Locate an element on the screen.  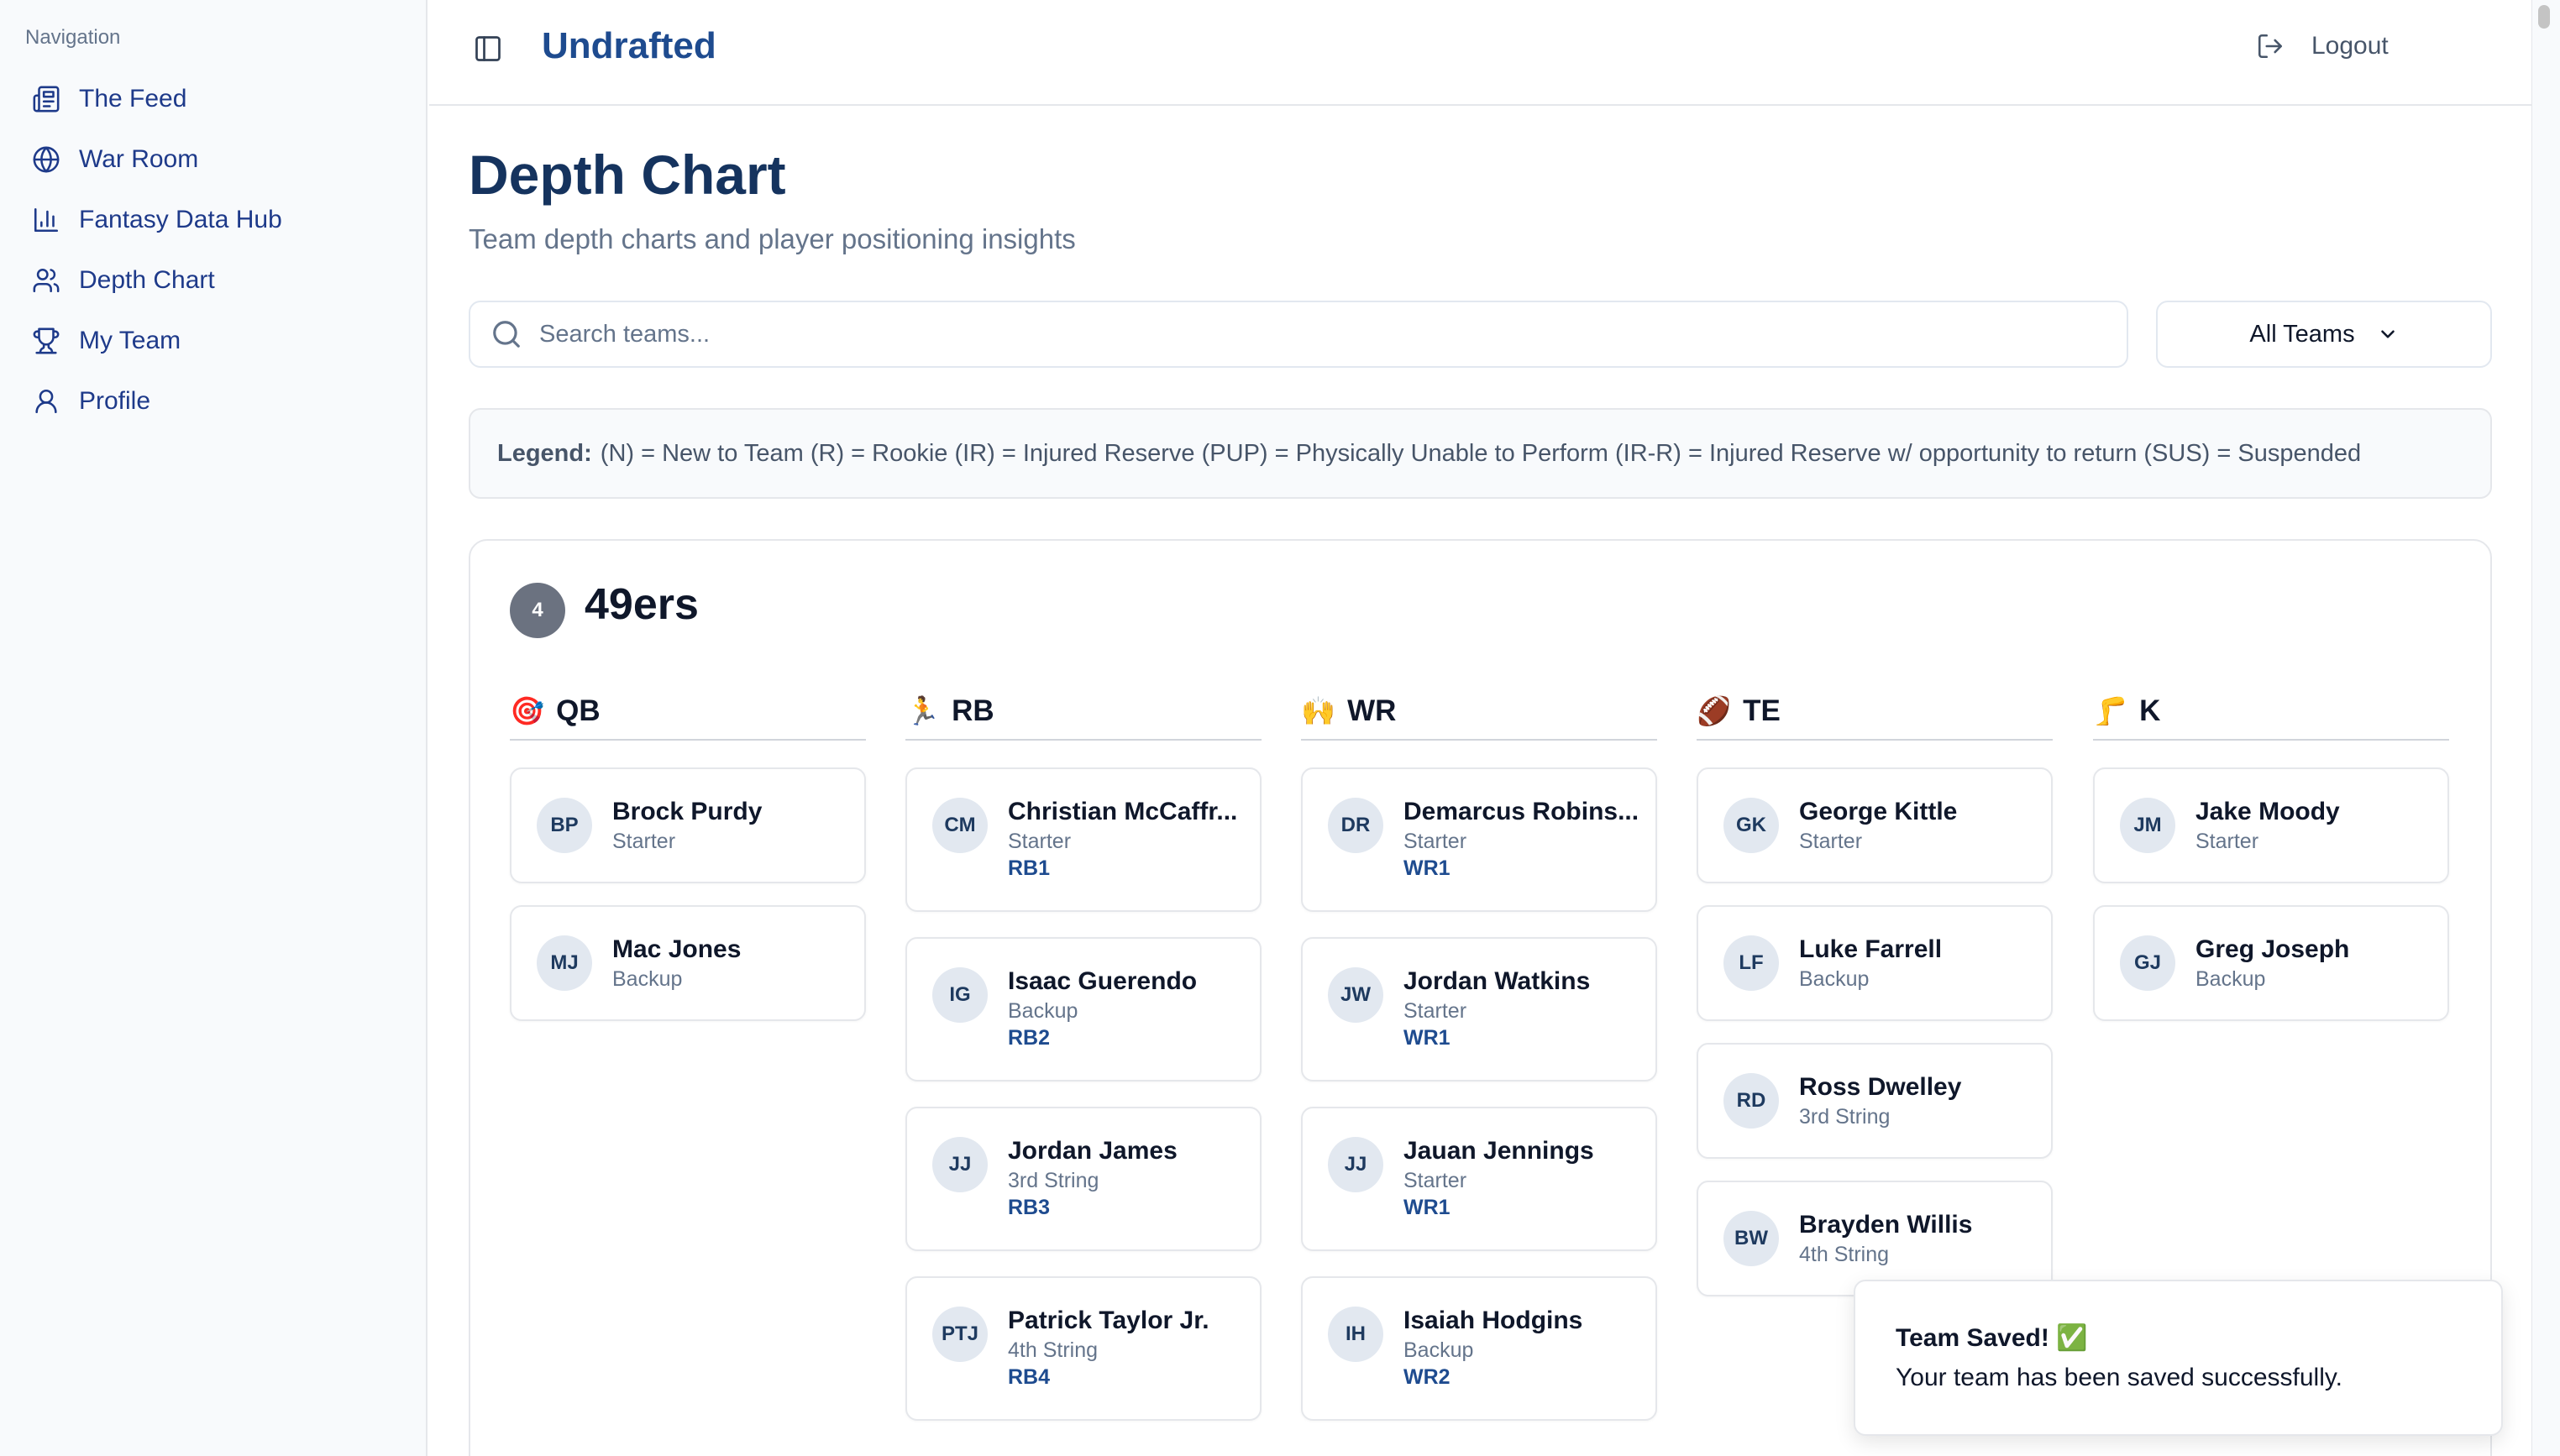
player-card: DR Demarcus Robins... Starter WR1 is located at coordinates (1479, 839).